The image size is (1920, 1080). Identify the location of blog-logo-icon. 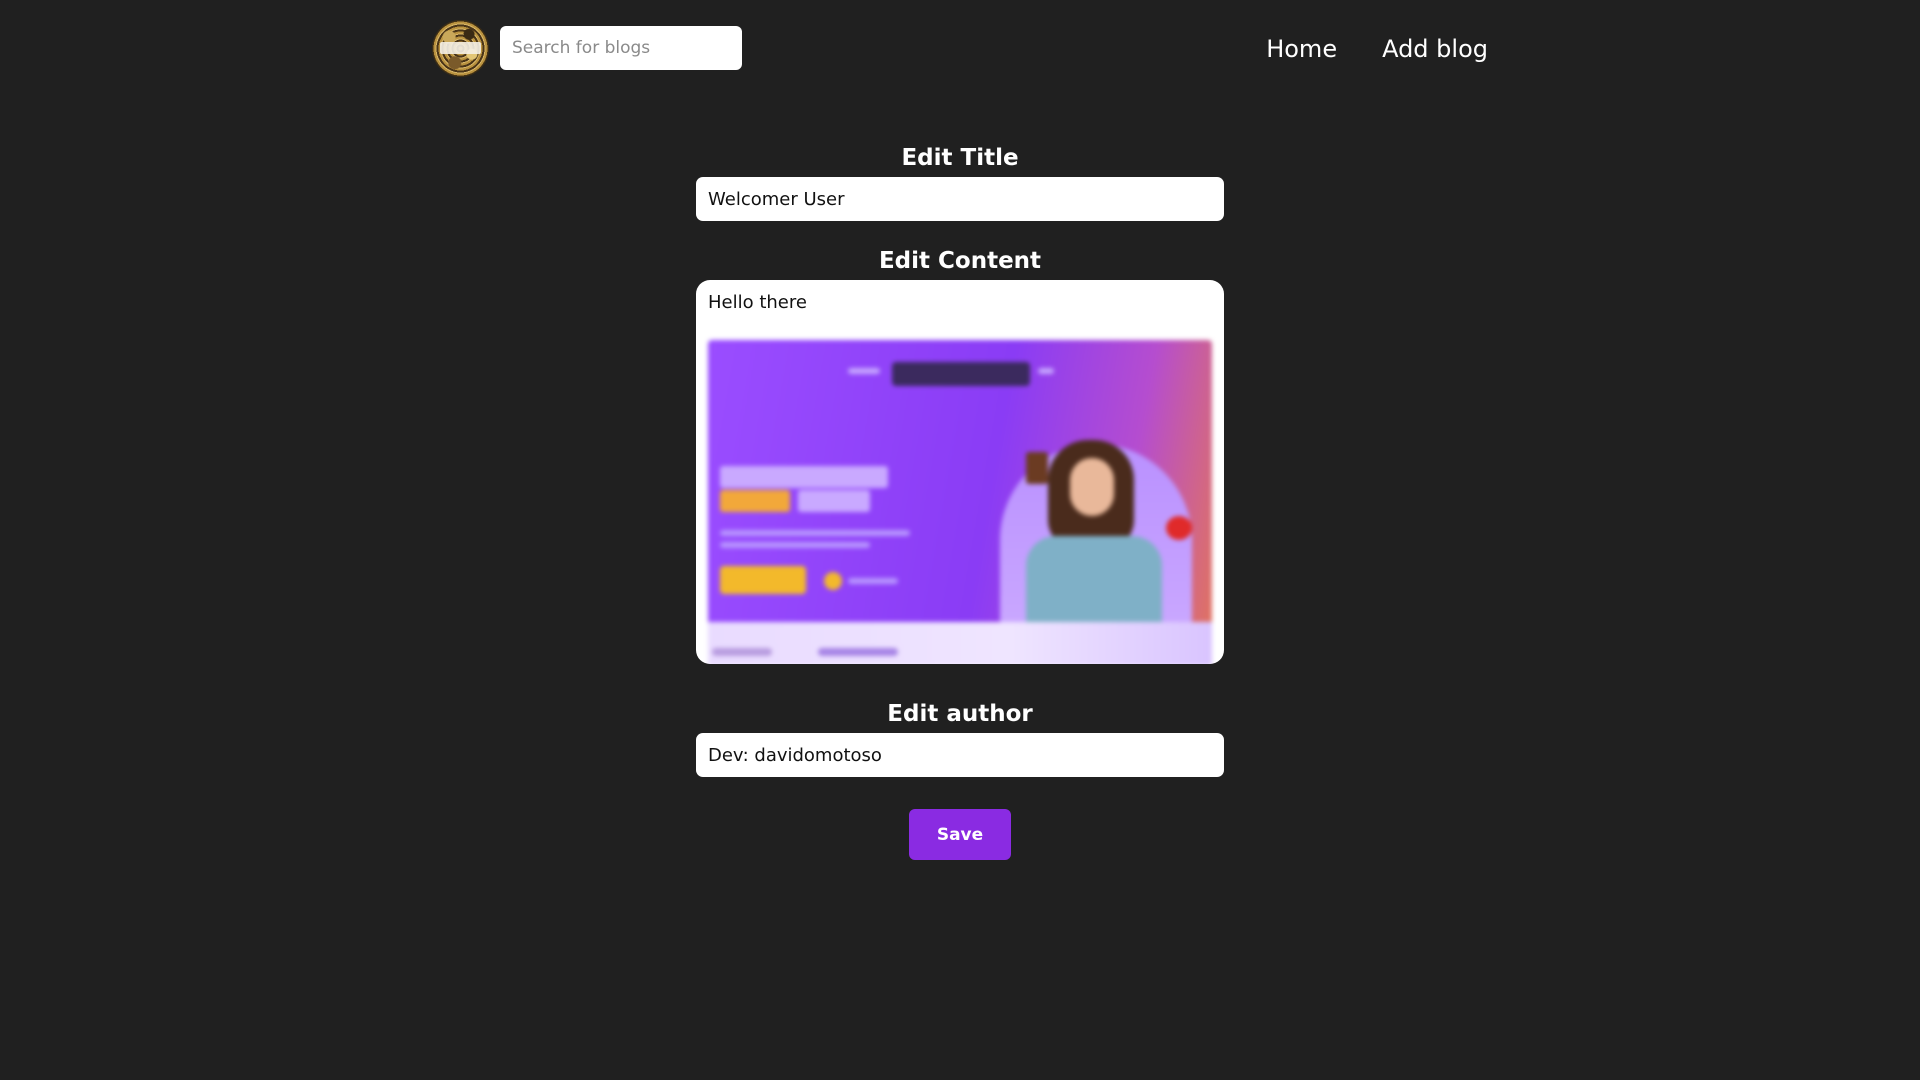
(460, 48).